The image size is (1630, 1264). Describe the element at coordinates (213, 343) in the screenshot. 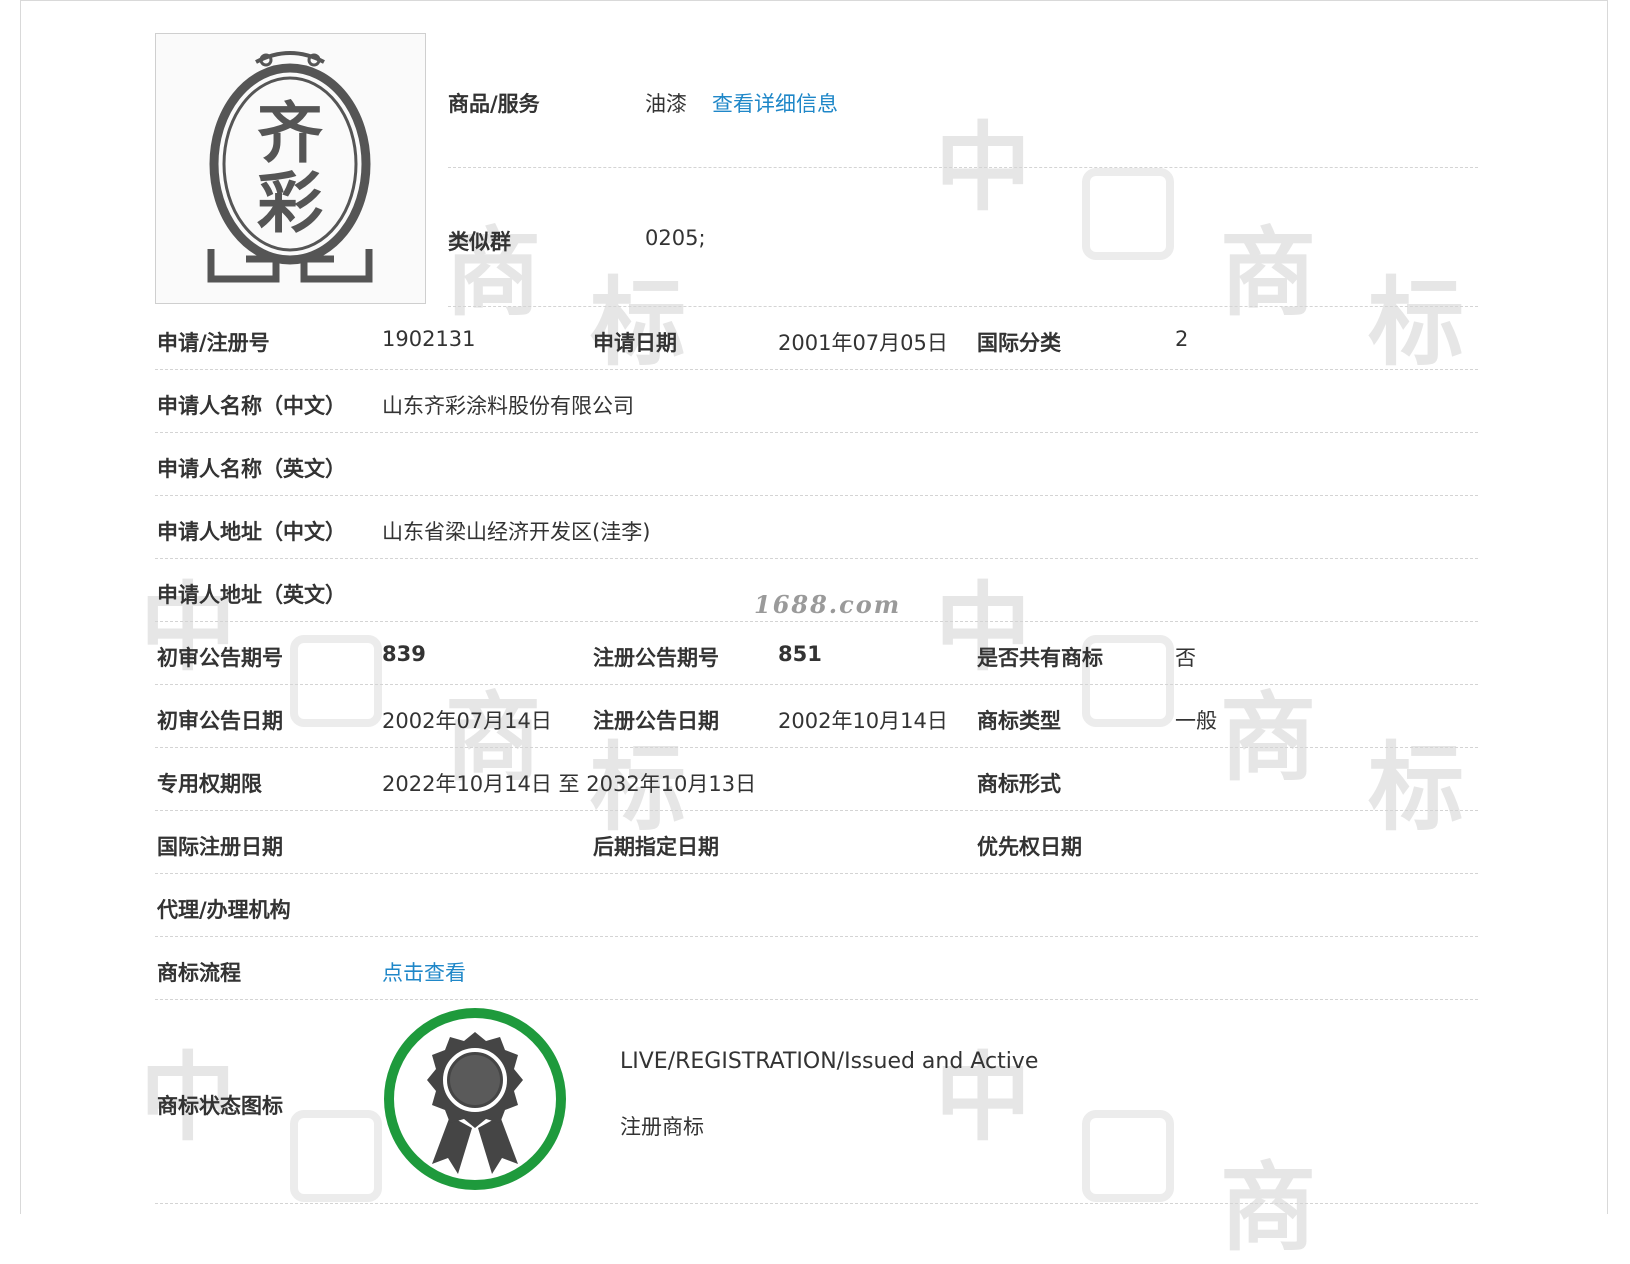

I see `reg-no-label: 申请/注册号` at that location.